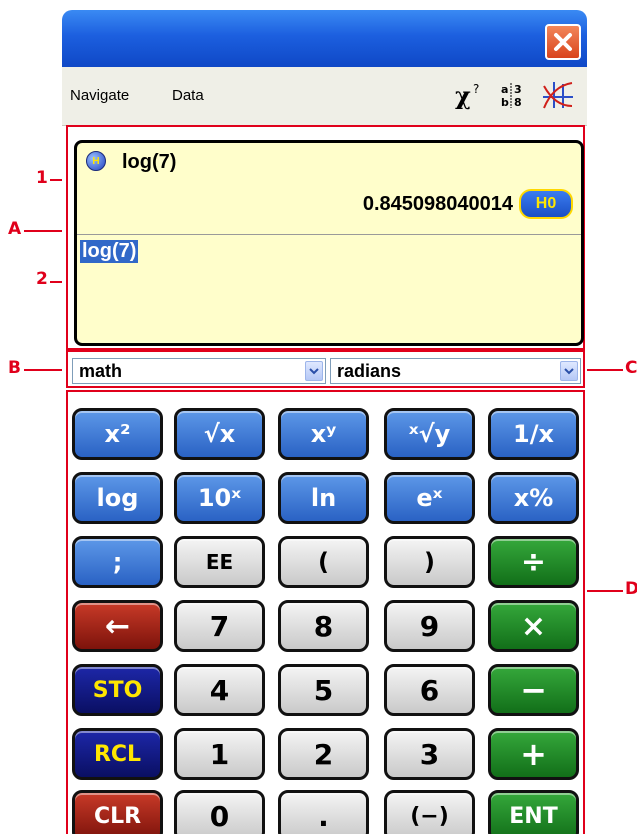 Image resolution: width=637 pixels, height=834 pixels. What do you see at coordinates (219, 498) in the screenshot?
I see `ten-power-key: 10ˣ` at bounding box center [219, 498].